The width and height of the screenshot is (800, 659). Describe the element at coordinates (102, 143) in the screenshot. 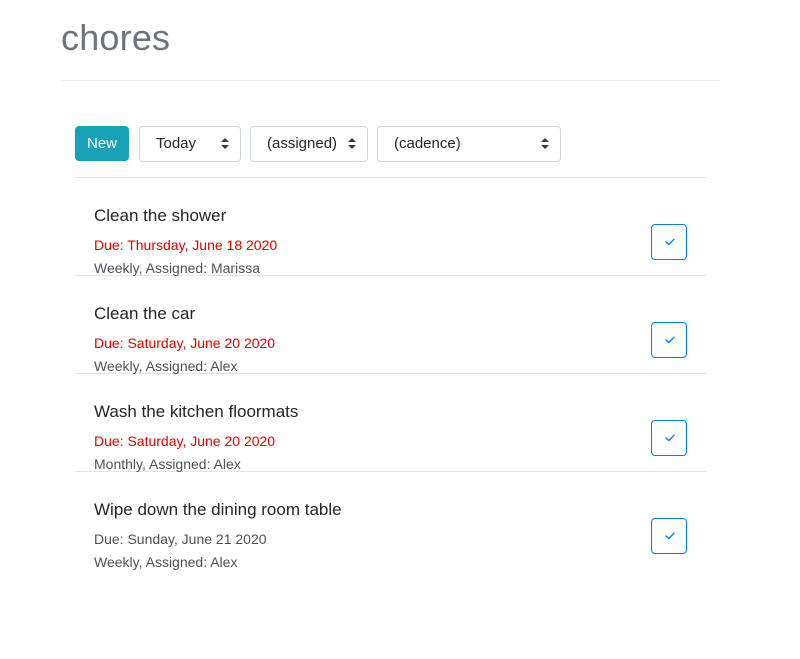

I see `new-chore-button: New` at that location.